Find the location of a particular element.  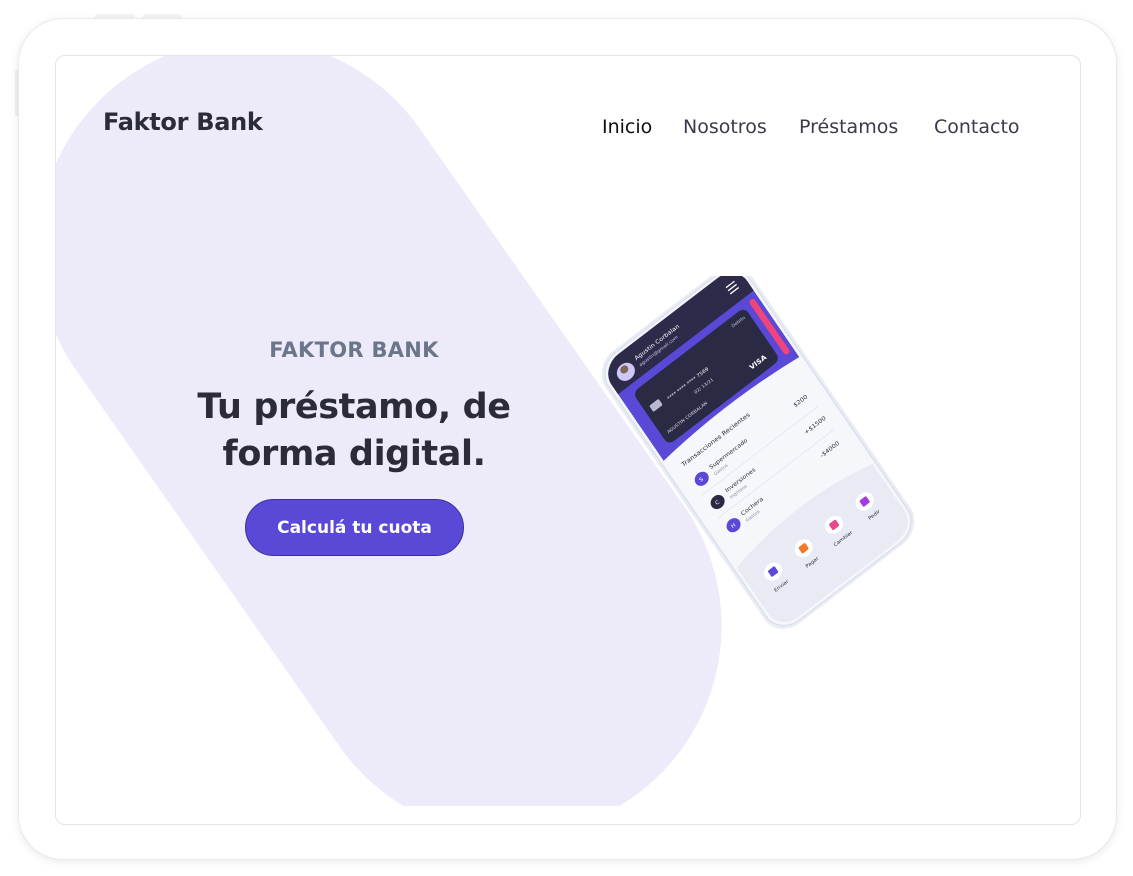

hero-headline-line-1: Tu préstamo, de is located at coordinates (354, 407).